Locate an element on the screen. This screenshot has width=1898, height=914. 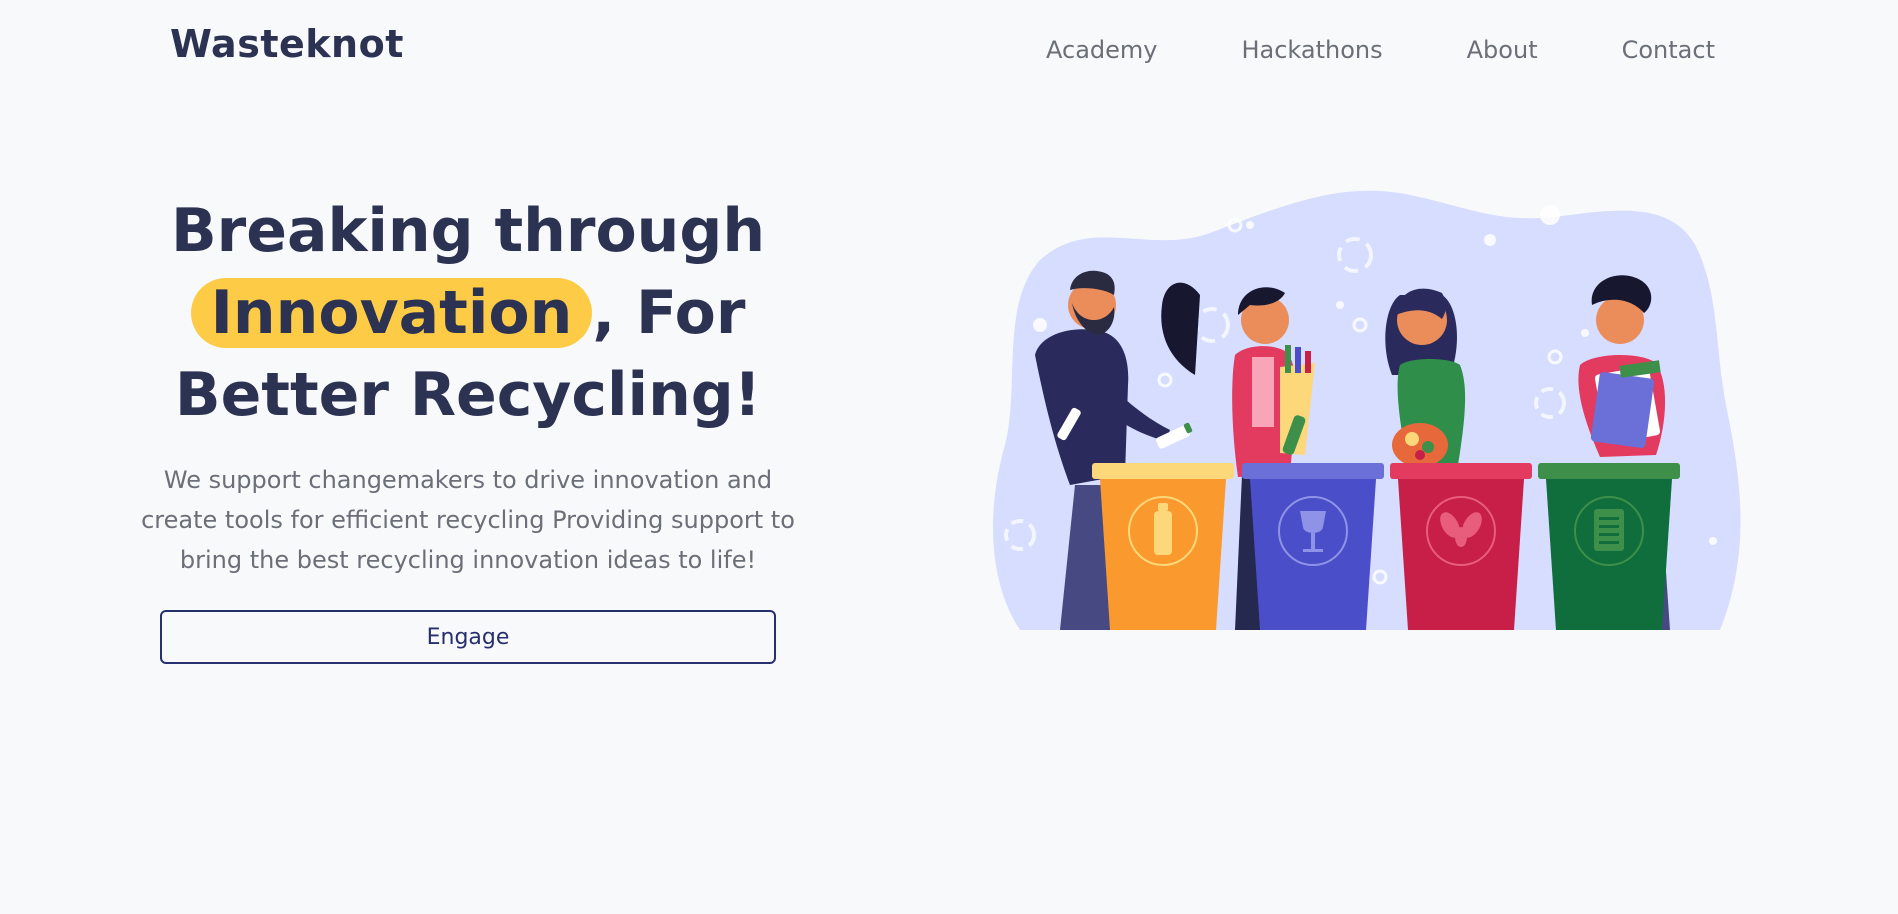
paper-icon is located at coordinates (1609, 530).